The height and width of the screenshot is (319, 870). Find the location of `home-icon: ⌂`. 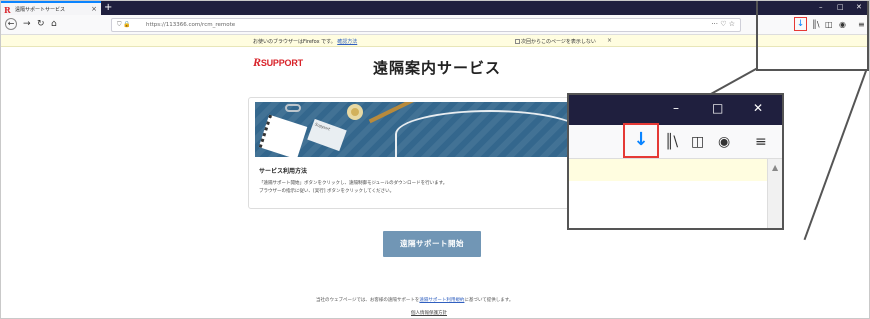

home-icon: ⌂ is located at coordinates (54, 24).